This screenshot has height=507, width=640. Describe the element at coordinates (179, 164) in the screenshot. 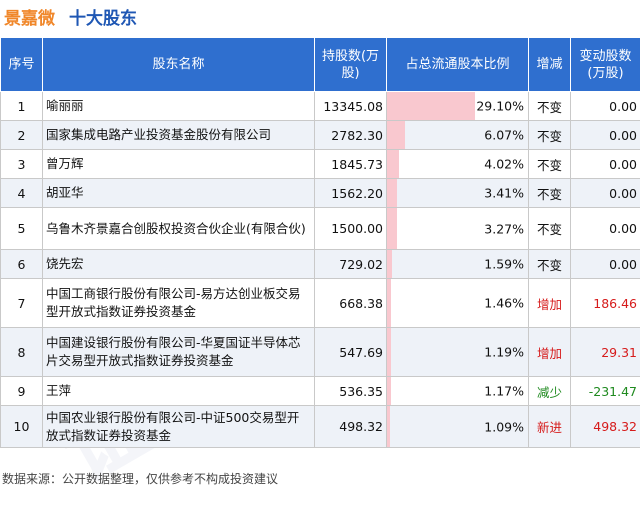

I see `holder-name-cell: 曾万辉` at that location.